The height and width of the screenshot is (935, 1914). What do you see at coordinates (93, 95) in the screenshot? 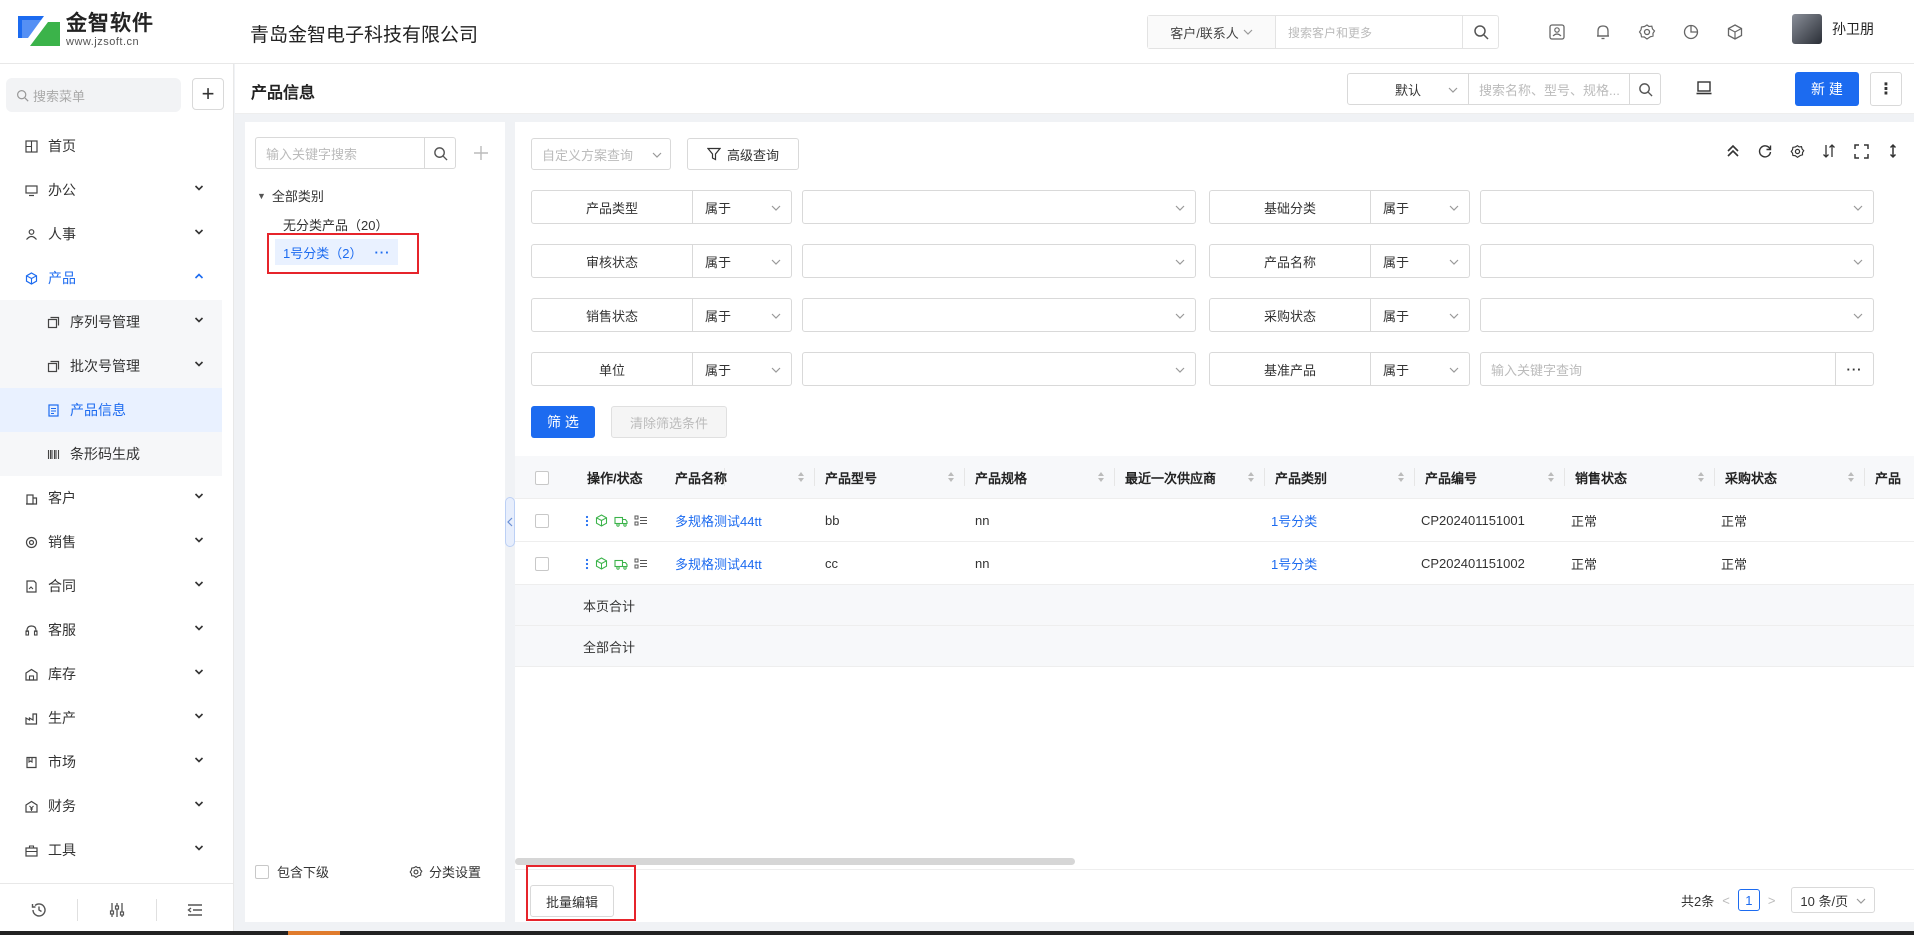
I see `menu-search-input: 搜索菜单` at bounding box center [93, 95].